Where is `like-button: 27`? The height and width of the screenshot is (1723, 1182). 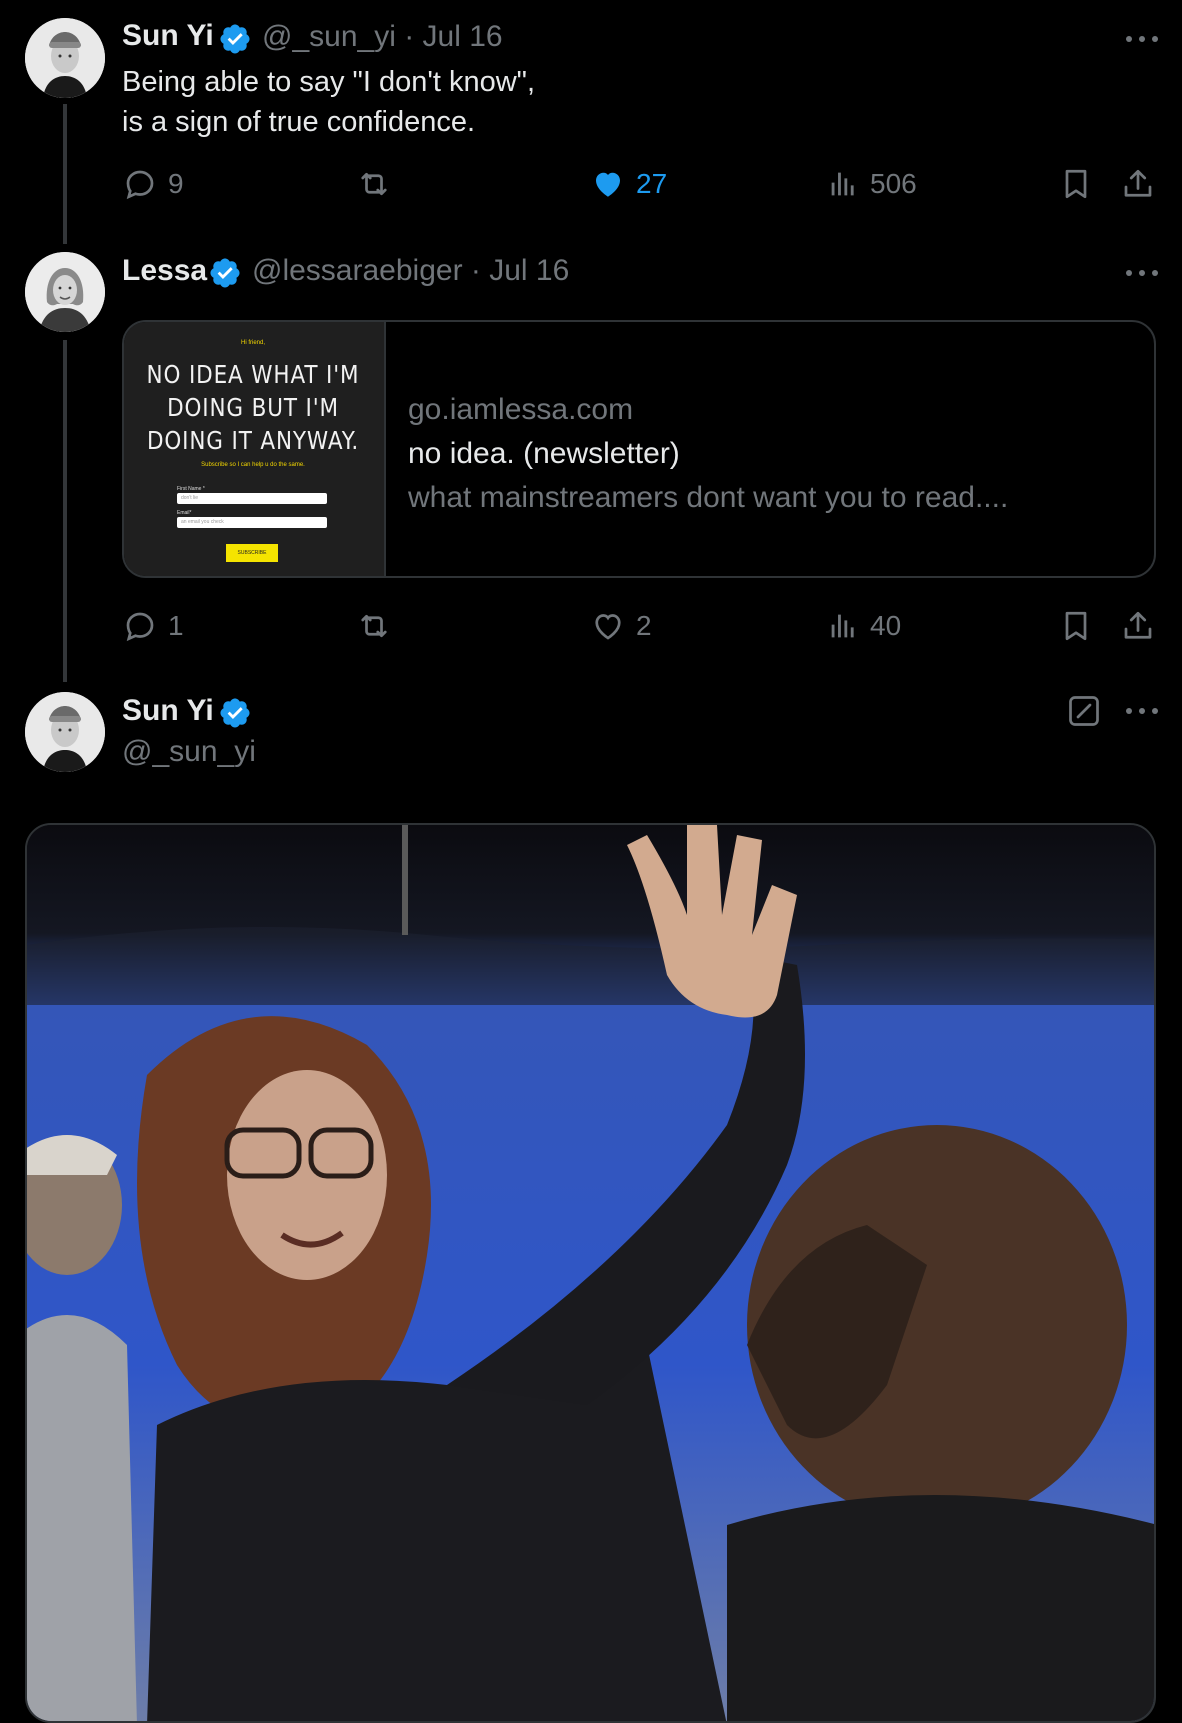
like-button: 27 is located at coordinates (628, 184).